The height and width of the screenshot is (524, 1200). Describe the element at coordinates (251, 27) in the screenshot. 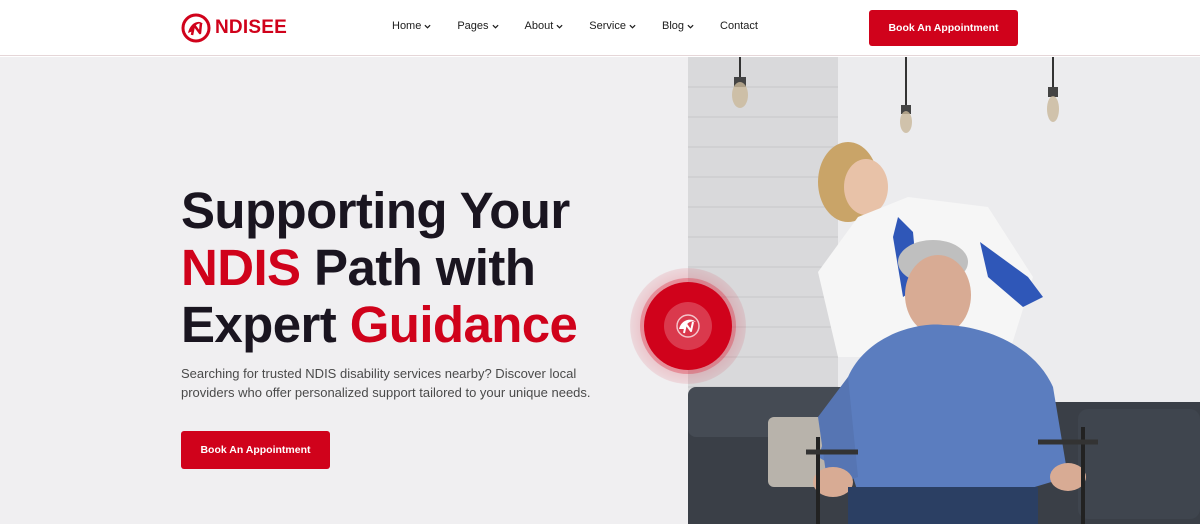

I see `brand-name: NDISEE` at that location.